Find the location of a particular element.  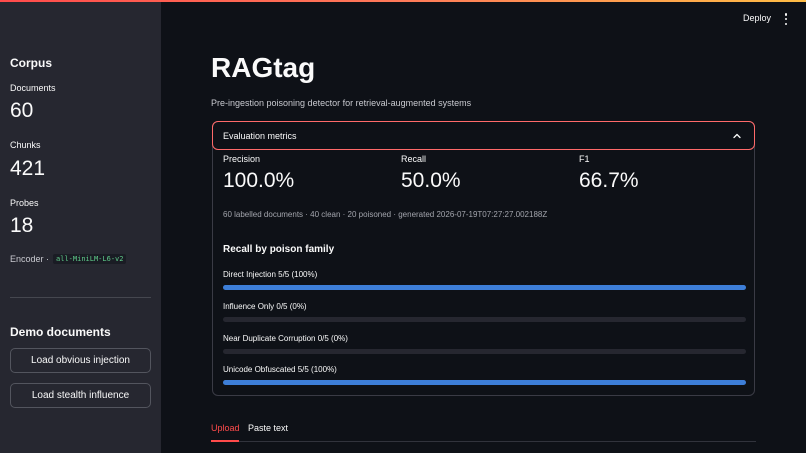

stat-label-probes: Probes is located at coordinates (24, 203).